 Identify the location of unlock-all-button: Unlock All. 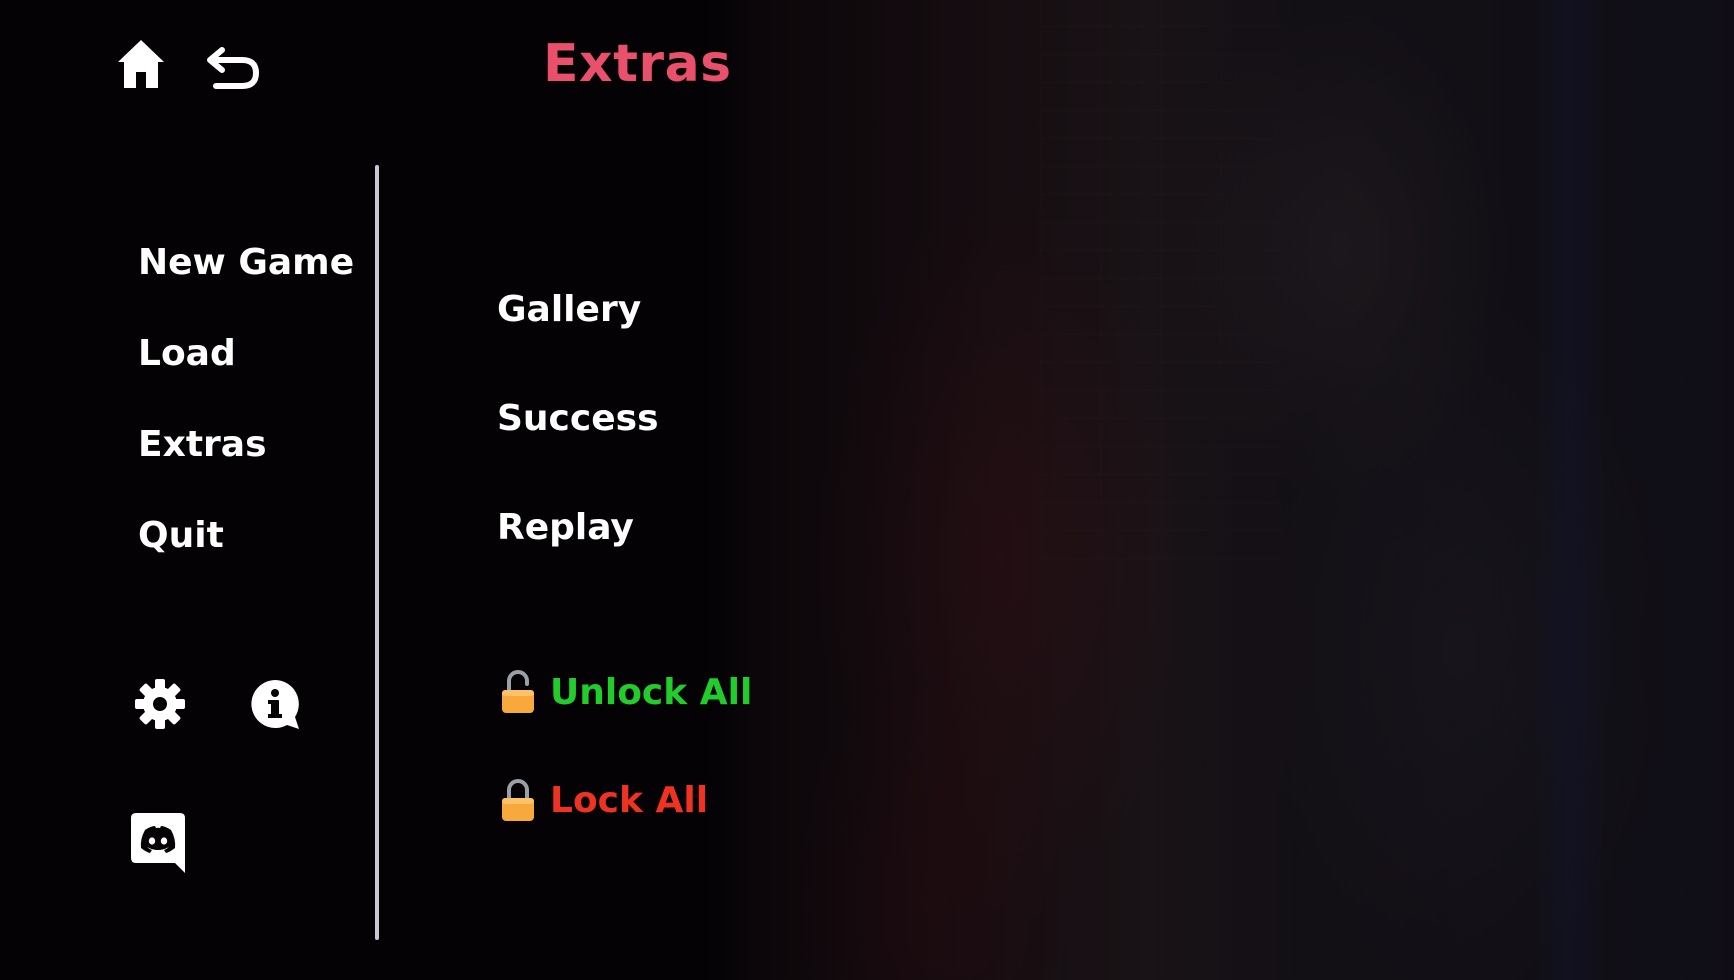
(626, 692).